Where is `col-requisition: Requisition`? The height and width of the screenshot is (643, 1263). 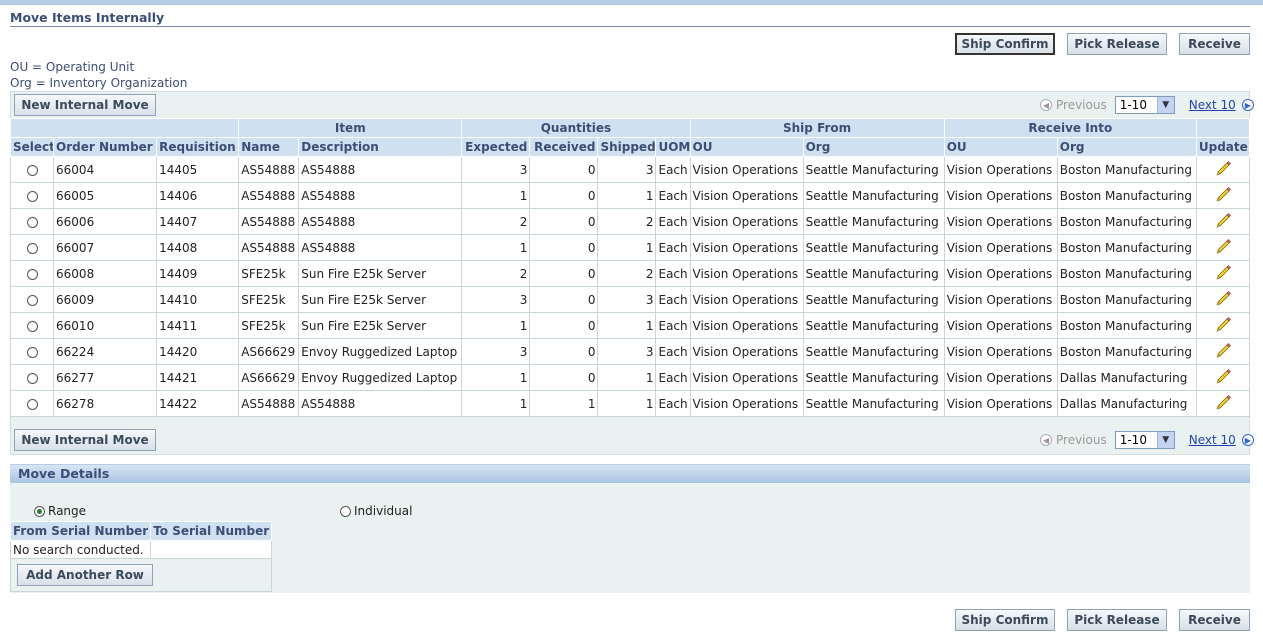
col-requisition: Requisition is located at coordinates (198, 147).